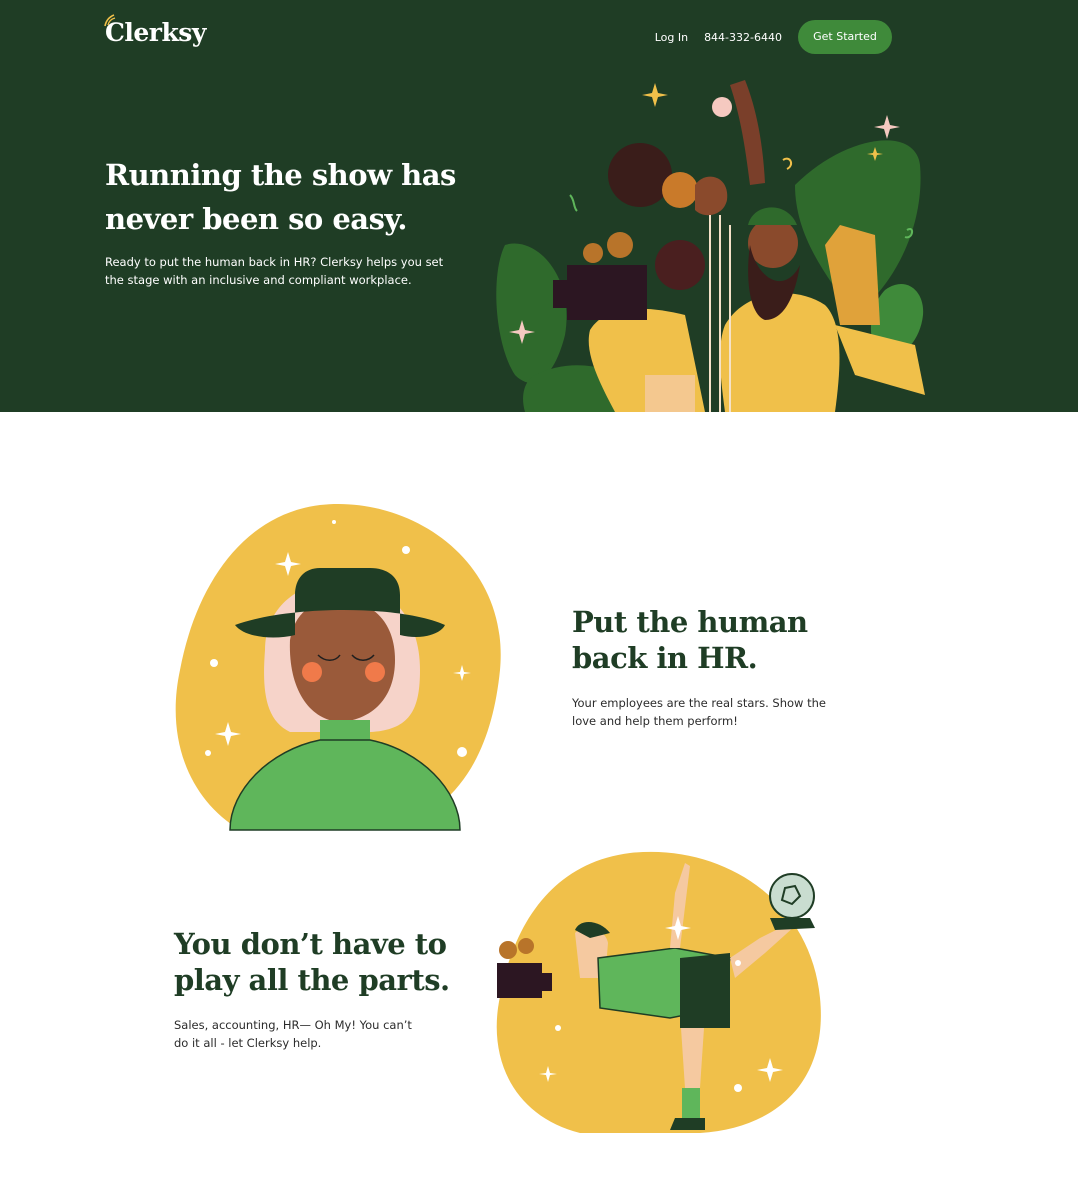 The width and height of the screenshot is (1078, 1194). Describe the element at coordinates (690, 640) in the screenshot. I see `feature-1-title: Put the human back in HR.` at that location.